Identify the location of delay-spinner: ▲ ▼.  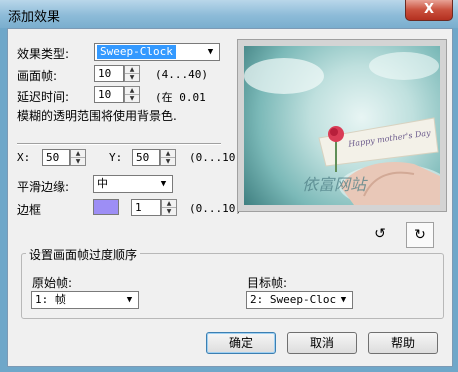
(132, 94).